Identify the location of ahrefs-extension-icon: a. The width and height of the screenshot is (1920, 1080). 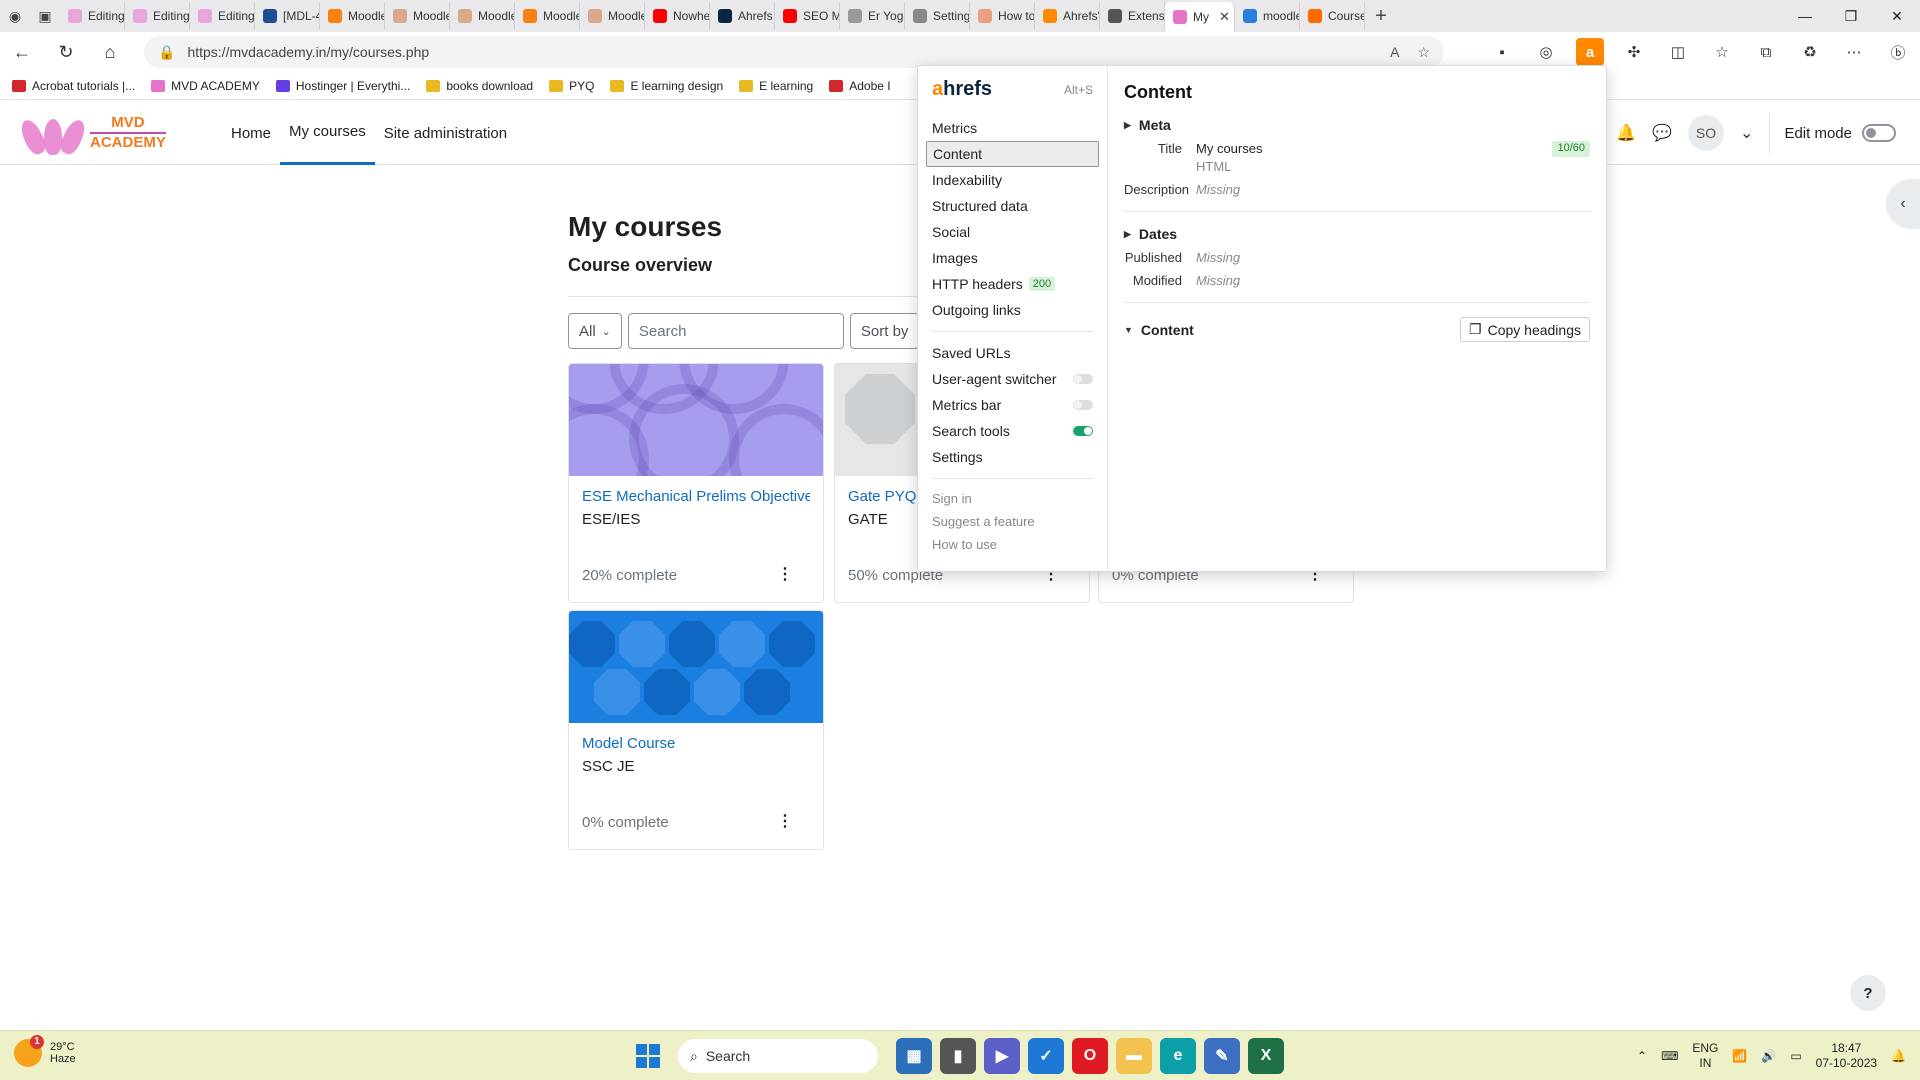
(1590, 52).